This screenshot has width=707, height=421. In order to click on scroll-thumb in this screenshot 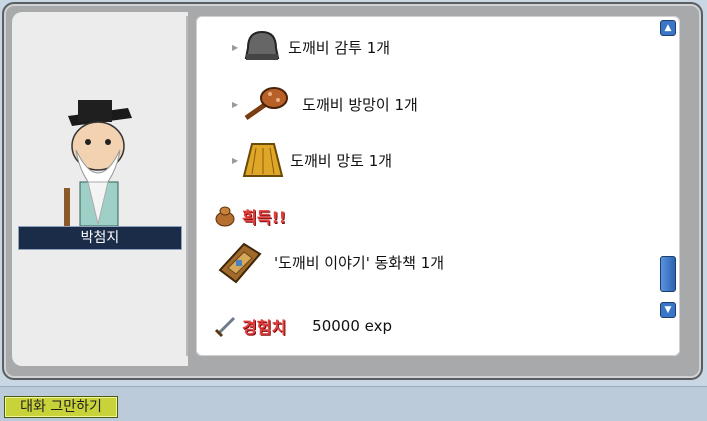, I will do `click(668, 274)`.